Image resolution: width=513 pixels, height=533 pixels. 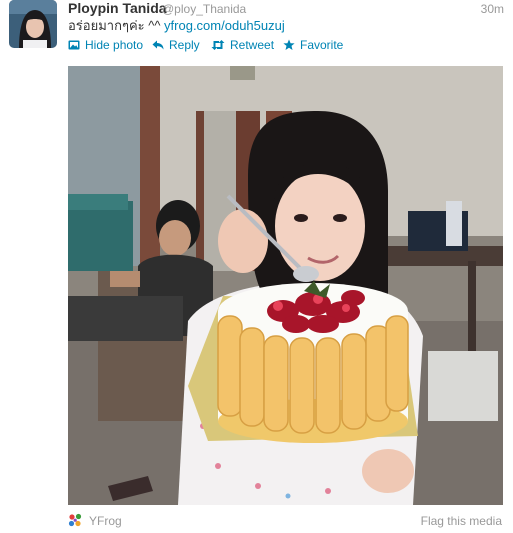 I want to click on retweet-button: Retweet, so click(x=242, y=45).